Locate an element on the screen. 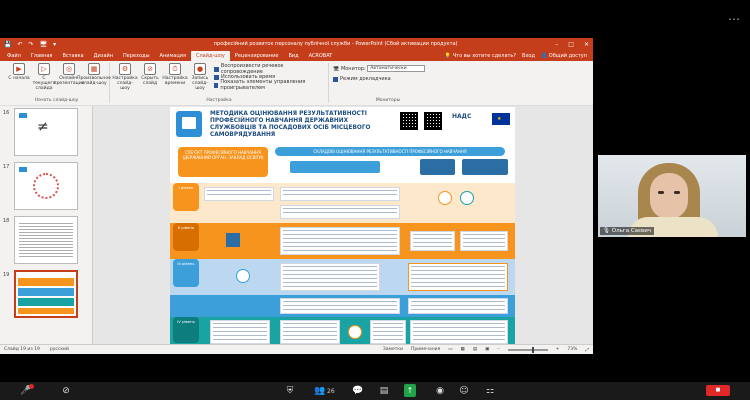 This screenshot has height=400, width=750. component-box is located at coordinates (335, 167).